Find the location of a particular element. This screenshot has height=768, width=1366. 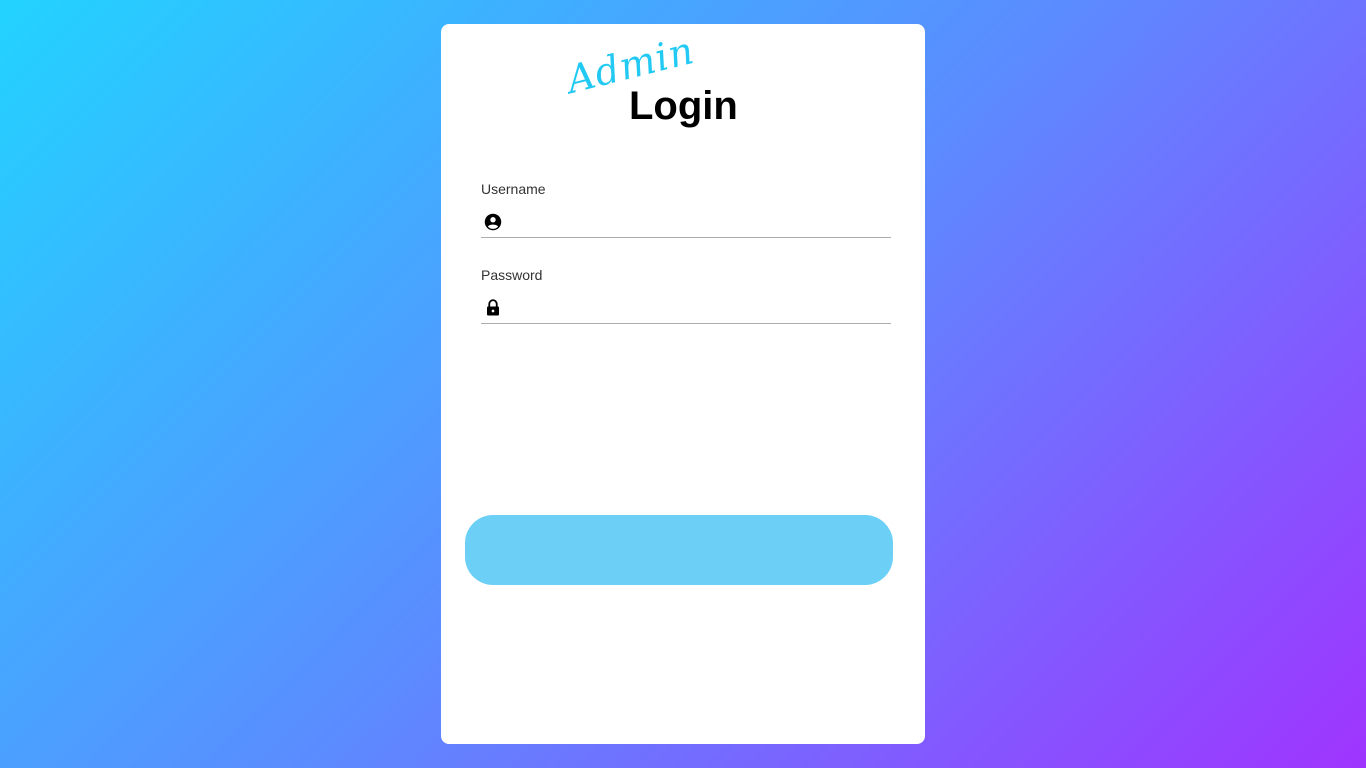

lock-icon is located at coordinates (493, 308).